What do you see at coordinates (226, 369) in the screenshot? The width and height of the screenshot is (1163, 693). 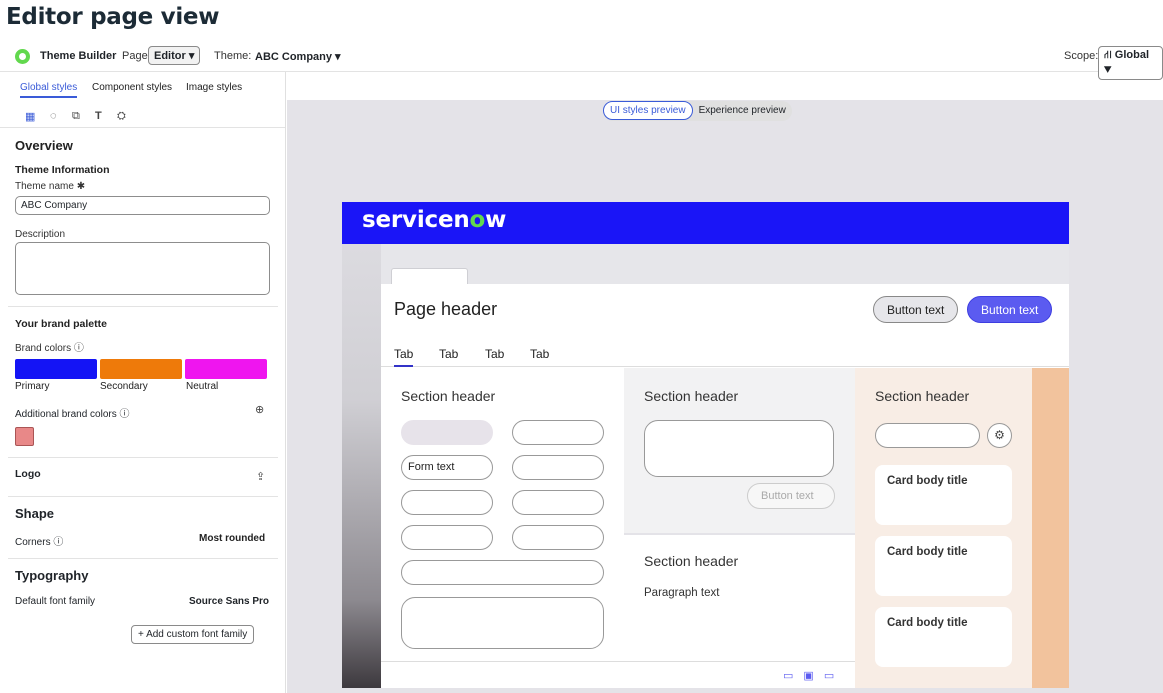 I see `neutral-color-swatch` at bounding box center [226, 369].